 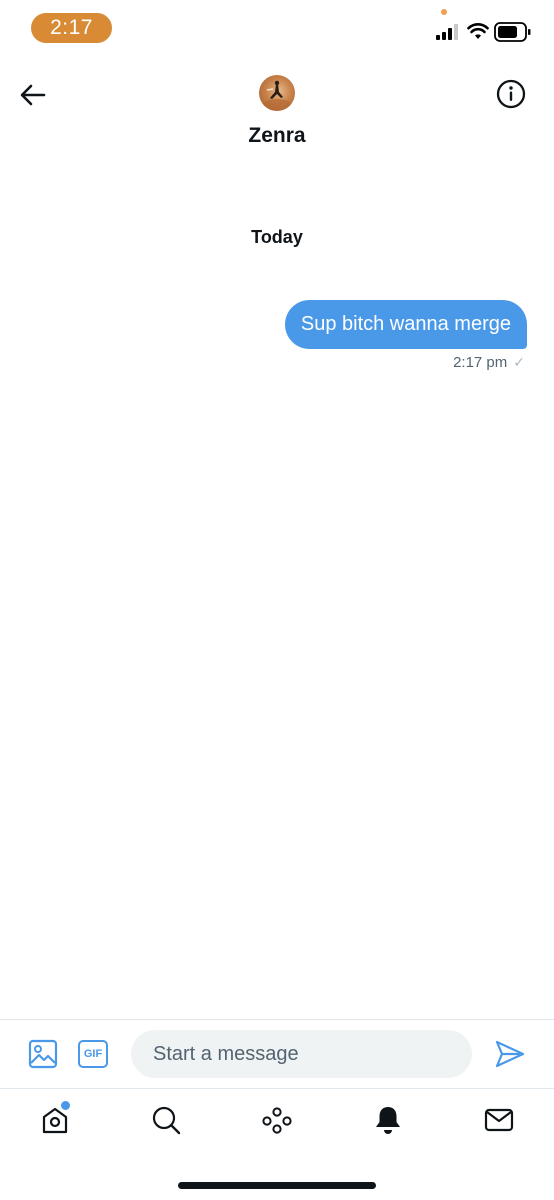 I want to click on home-indicator, so click(x=277, y=1185).